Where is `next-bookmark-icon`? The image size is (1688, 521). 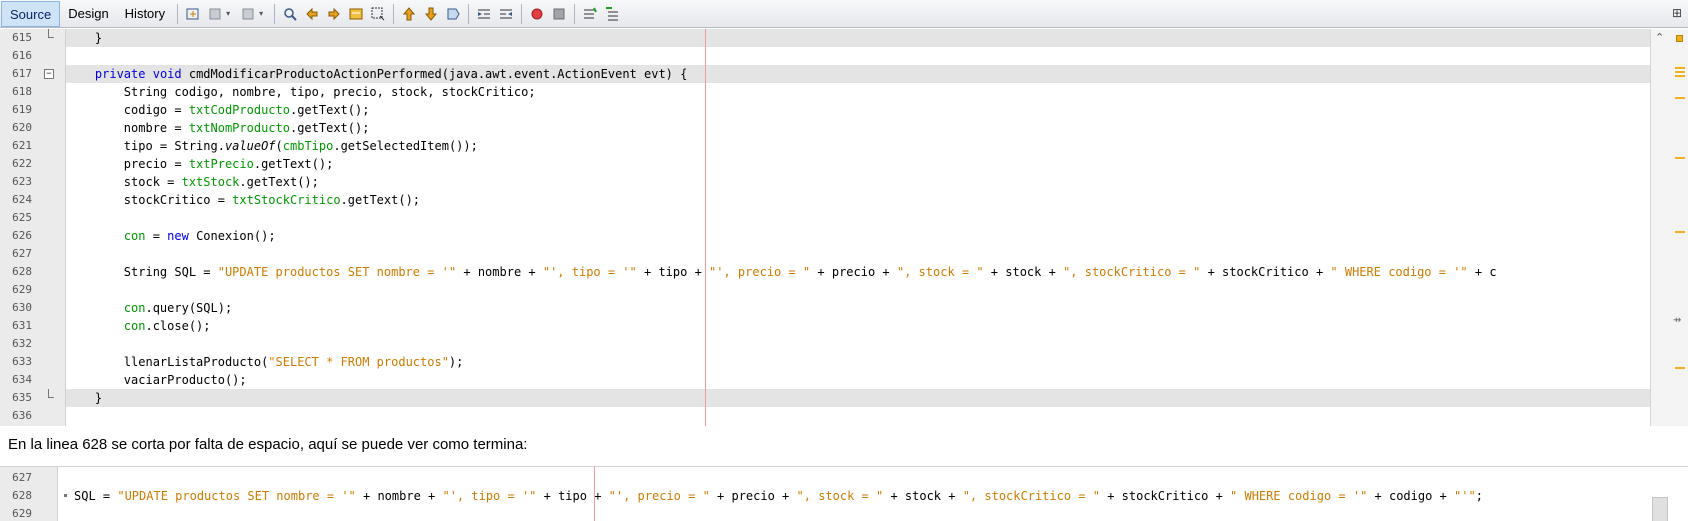
next-bookmark-icon is located at coordinates (431, 14).